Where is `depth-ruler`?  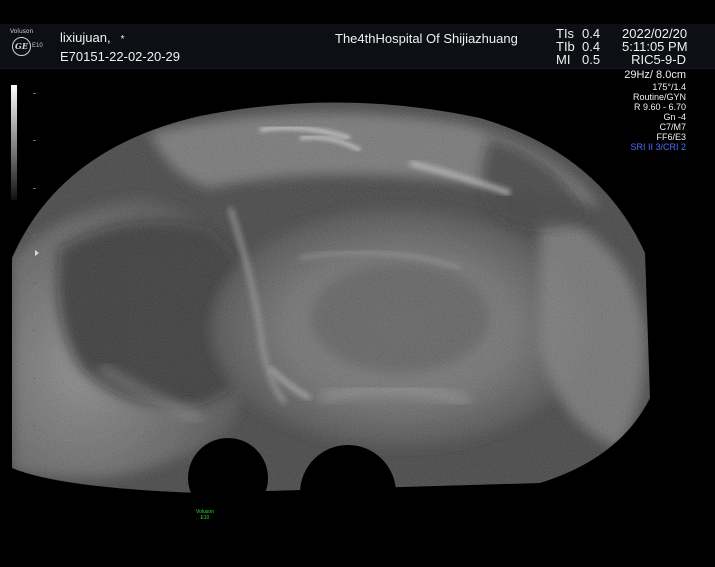
depth-ruler is located at coordinates (36, 283).